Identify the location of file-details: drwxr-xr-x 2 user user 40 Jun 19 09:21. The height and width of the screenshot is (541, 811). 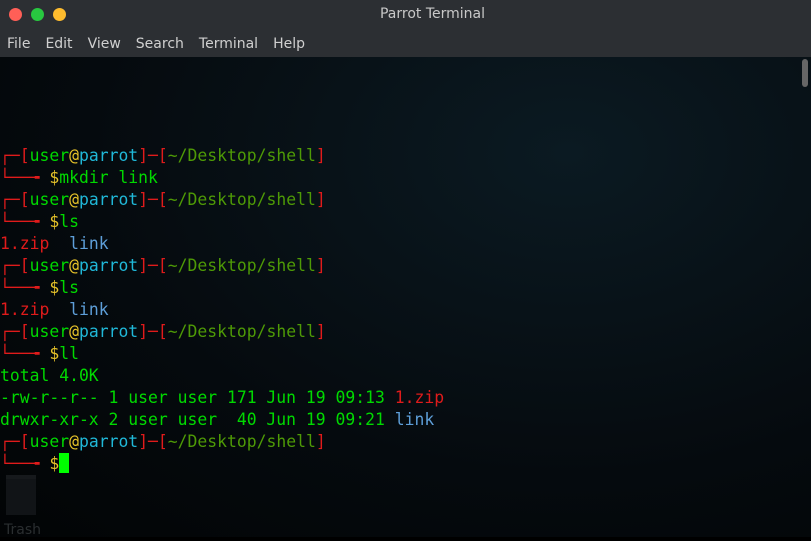
(197, 419).